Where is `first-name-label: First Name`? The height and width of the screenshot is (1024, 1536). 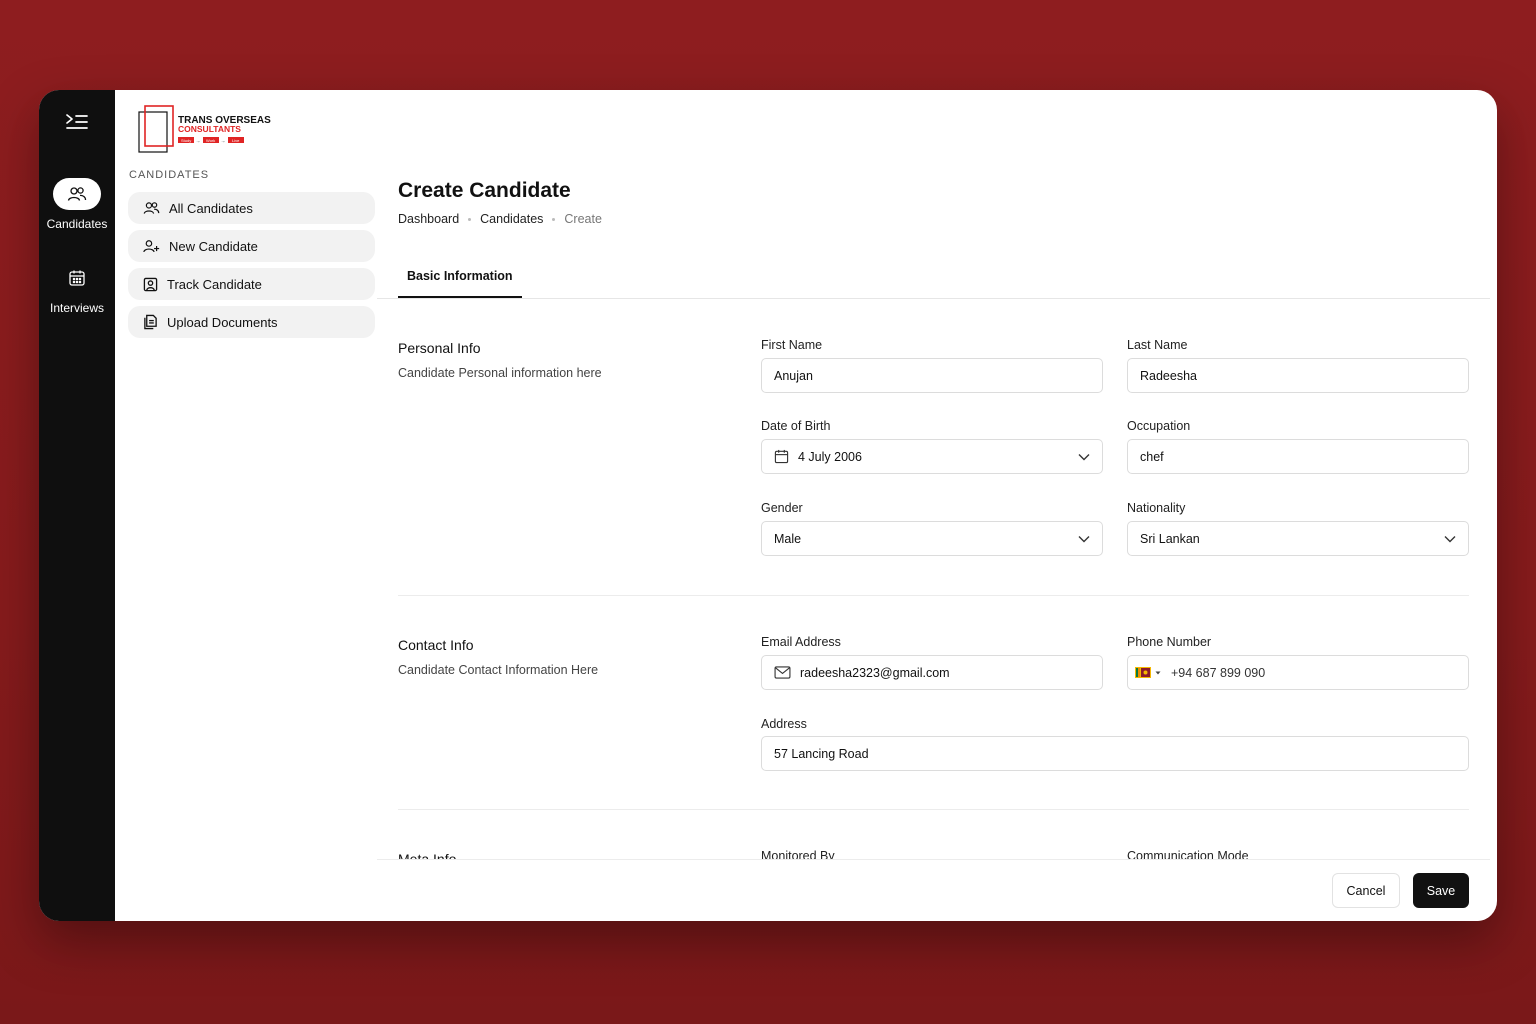 first-name-label: First Name is located at coordinates (792, 345).